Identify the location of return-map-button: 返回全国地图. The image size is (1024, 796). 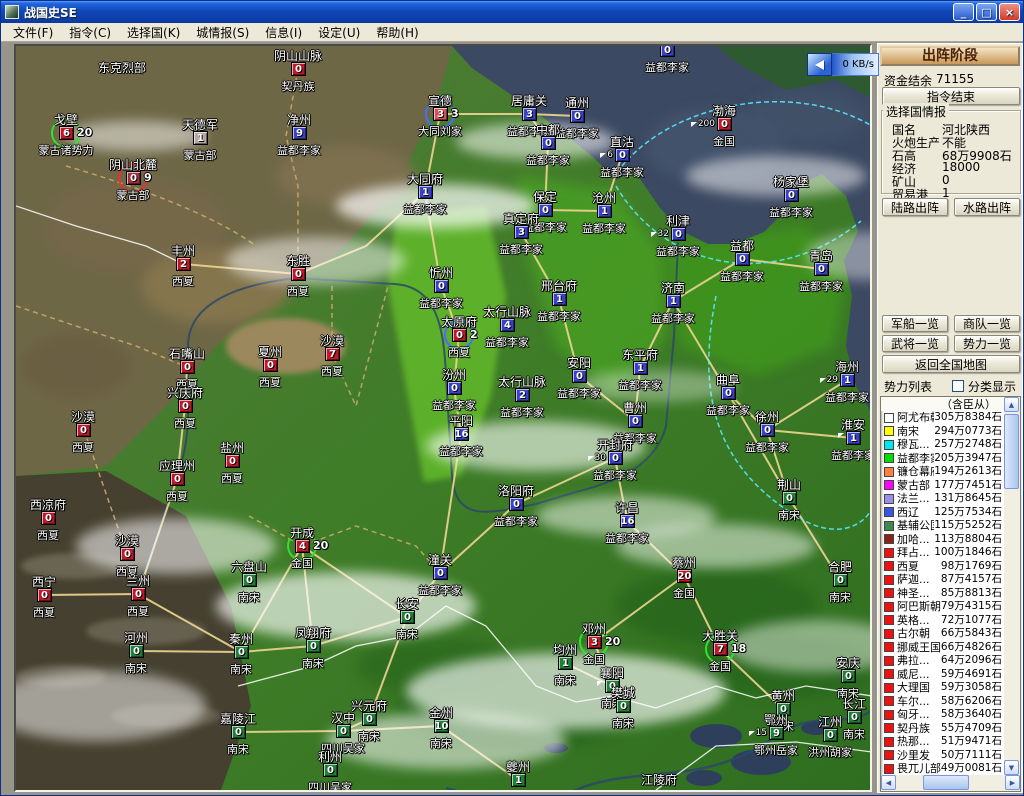
(951, 364).